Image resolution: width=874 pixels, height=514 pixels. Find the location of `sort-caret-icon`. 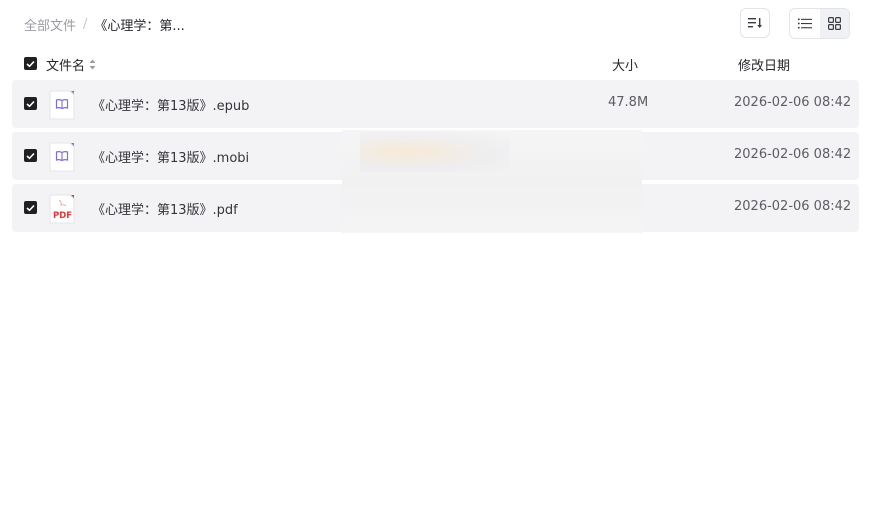

sort-caret-icon is located at coordinates (92, 64).